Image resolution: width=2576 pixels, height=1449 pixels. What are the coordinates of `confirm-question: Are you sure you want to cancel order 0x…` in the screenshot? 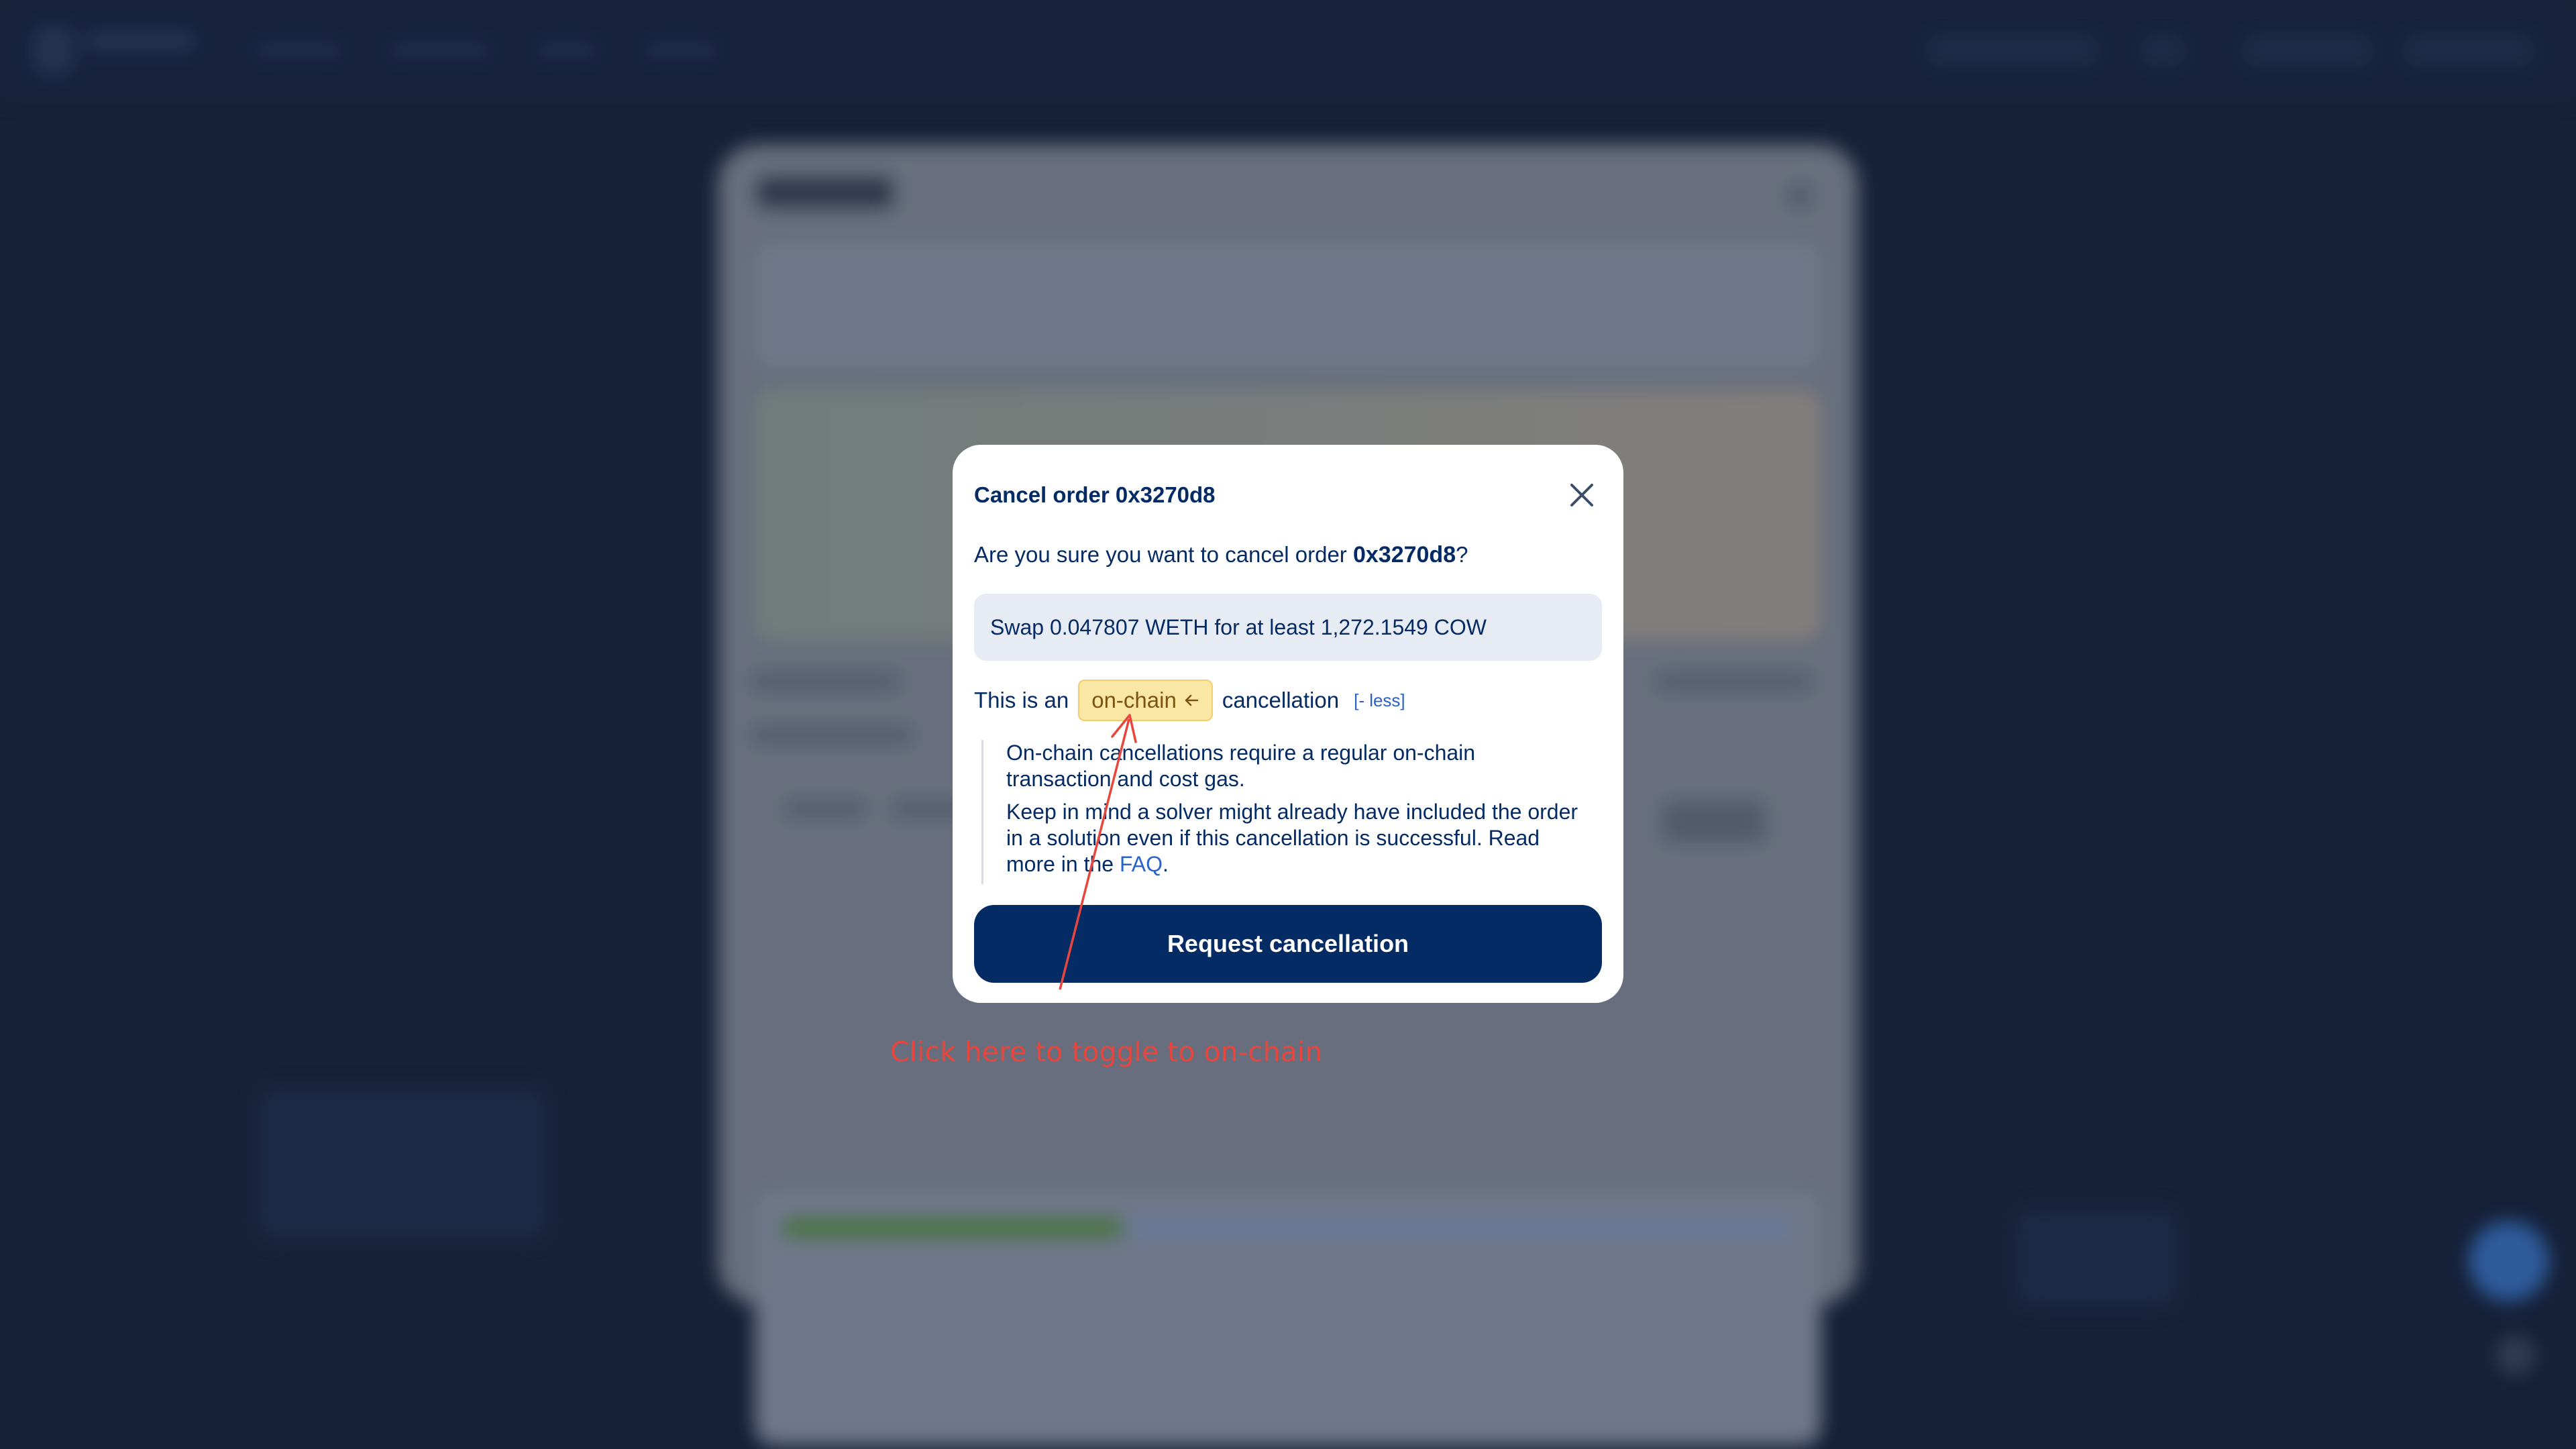 It's located at (1221, 555).